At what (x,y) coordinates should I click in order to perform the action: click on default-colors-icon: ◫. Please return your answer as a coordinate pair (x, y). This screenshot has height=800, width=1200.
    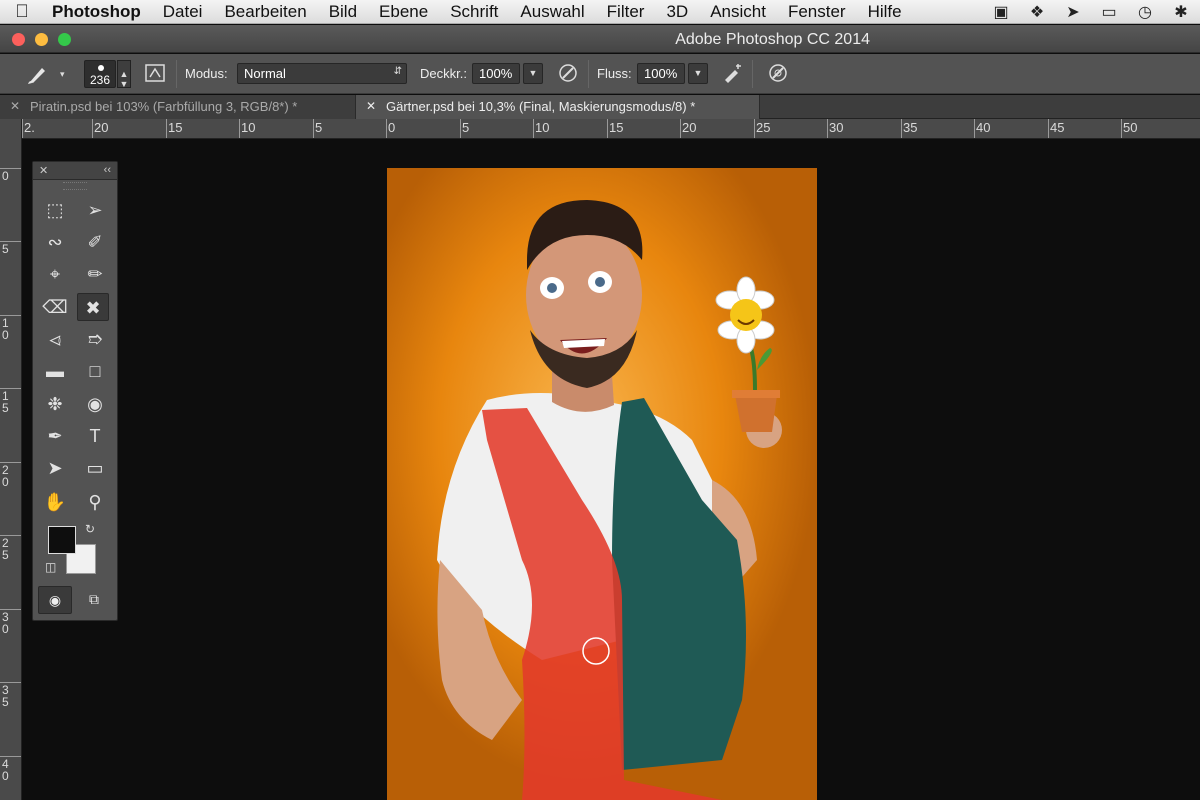
    Looking at the image, I should click on (50, 567).